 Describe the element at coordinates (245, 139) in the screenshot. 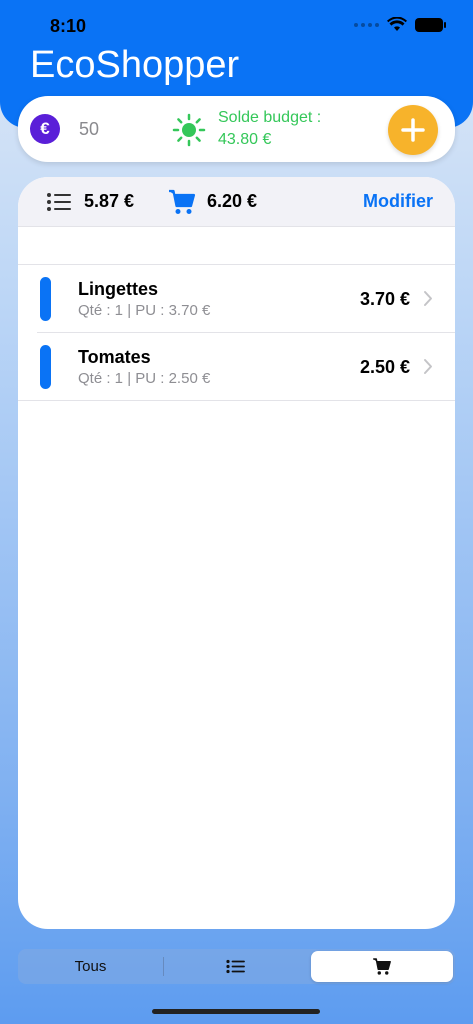

I see `solde-value: 43.80 €` at that location.